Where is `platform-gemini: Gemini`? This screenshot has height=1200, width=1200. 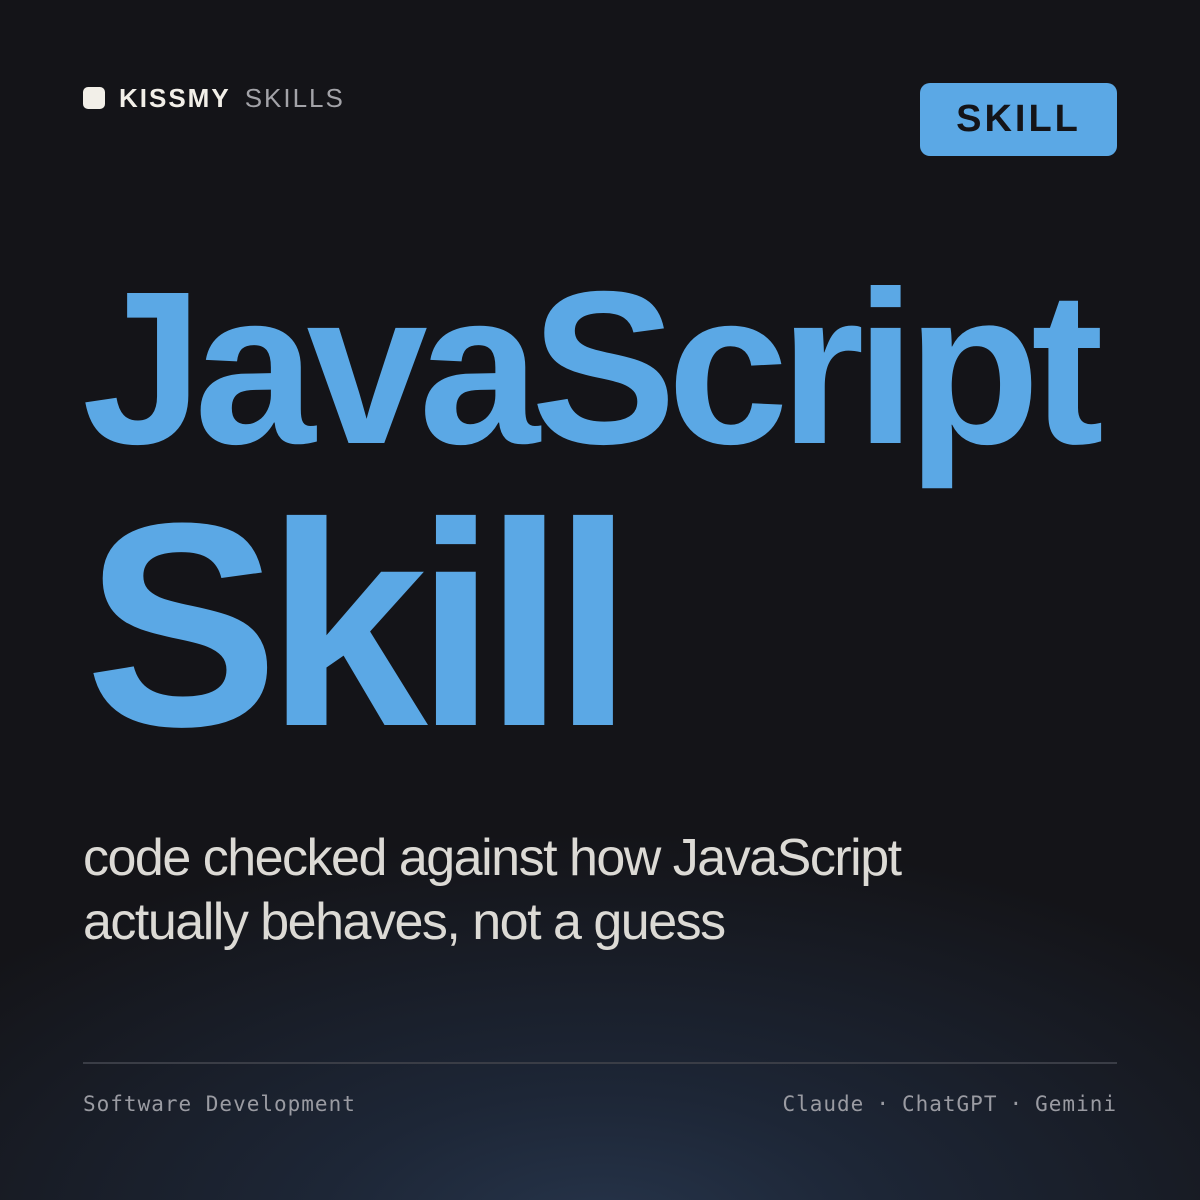 platform-gemini: Gemini is located at coordinates (1076, 1104).